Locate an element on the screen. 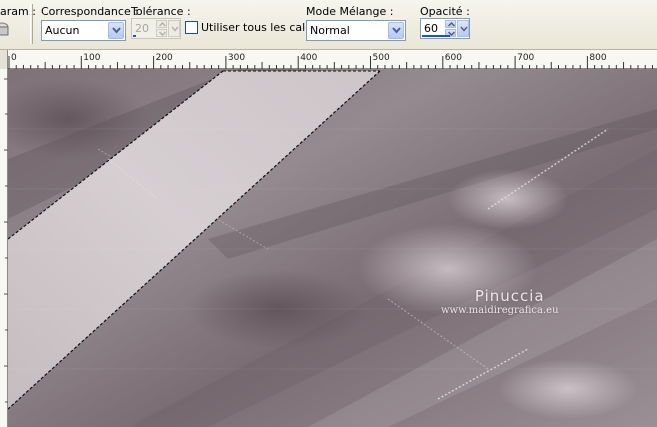  watermark: Pinuccia www.maidiregrafica.eu is located at coordinates (500, 301).